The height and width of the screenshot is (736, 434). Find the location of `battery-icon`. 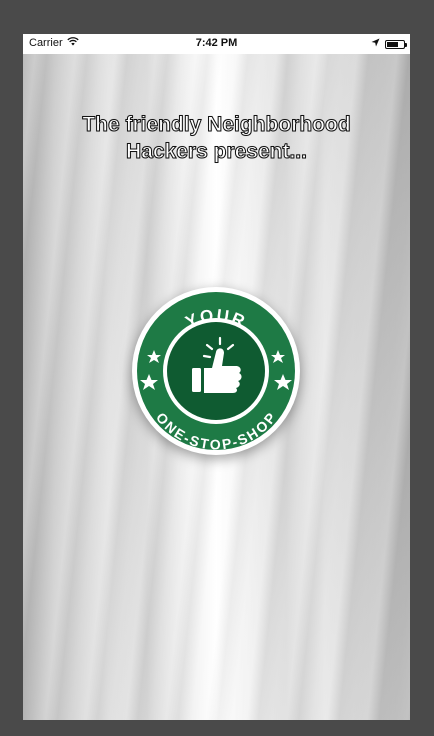

battery-icon is located at coordinates (396, 44).